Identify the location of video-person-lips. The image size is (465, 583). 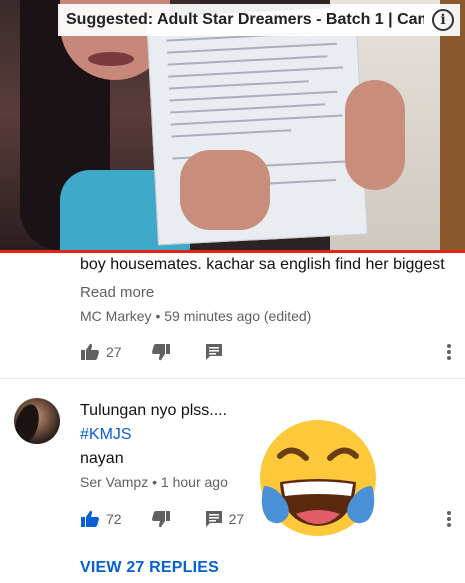
(111, 59).